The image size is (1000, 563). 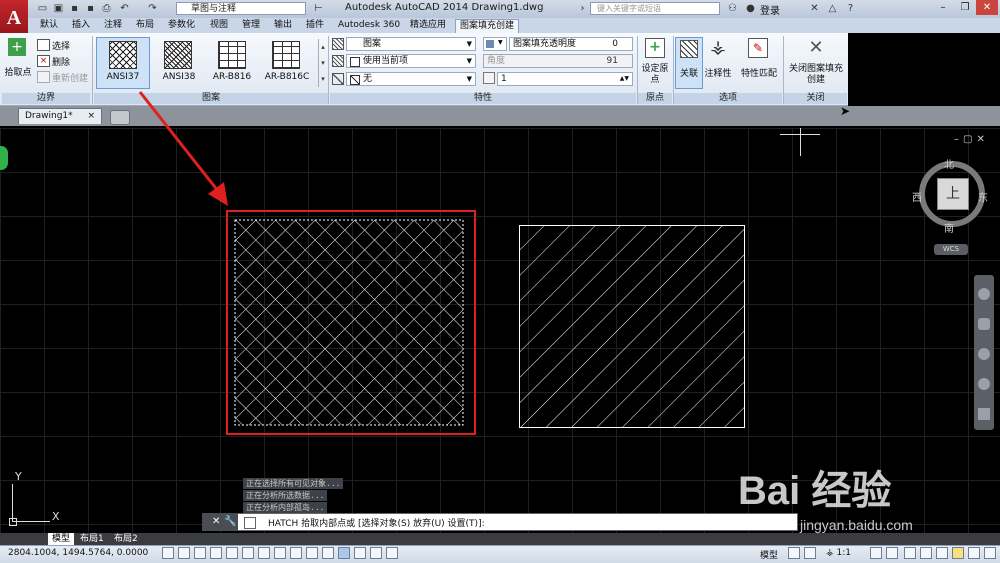 What do you see at coordinates (984, 354) in the screenshot?
I see `zoom-icon` at bounding box center [984, 354].